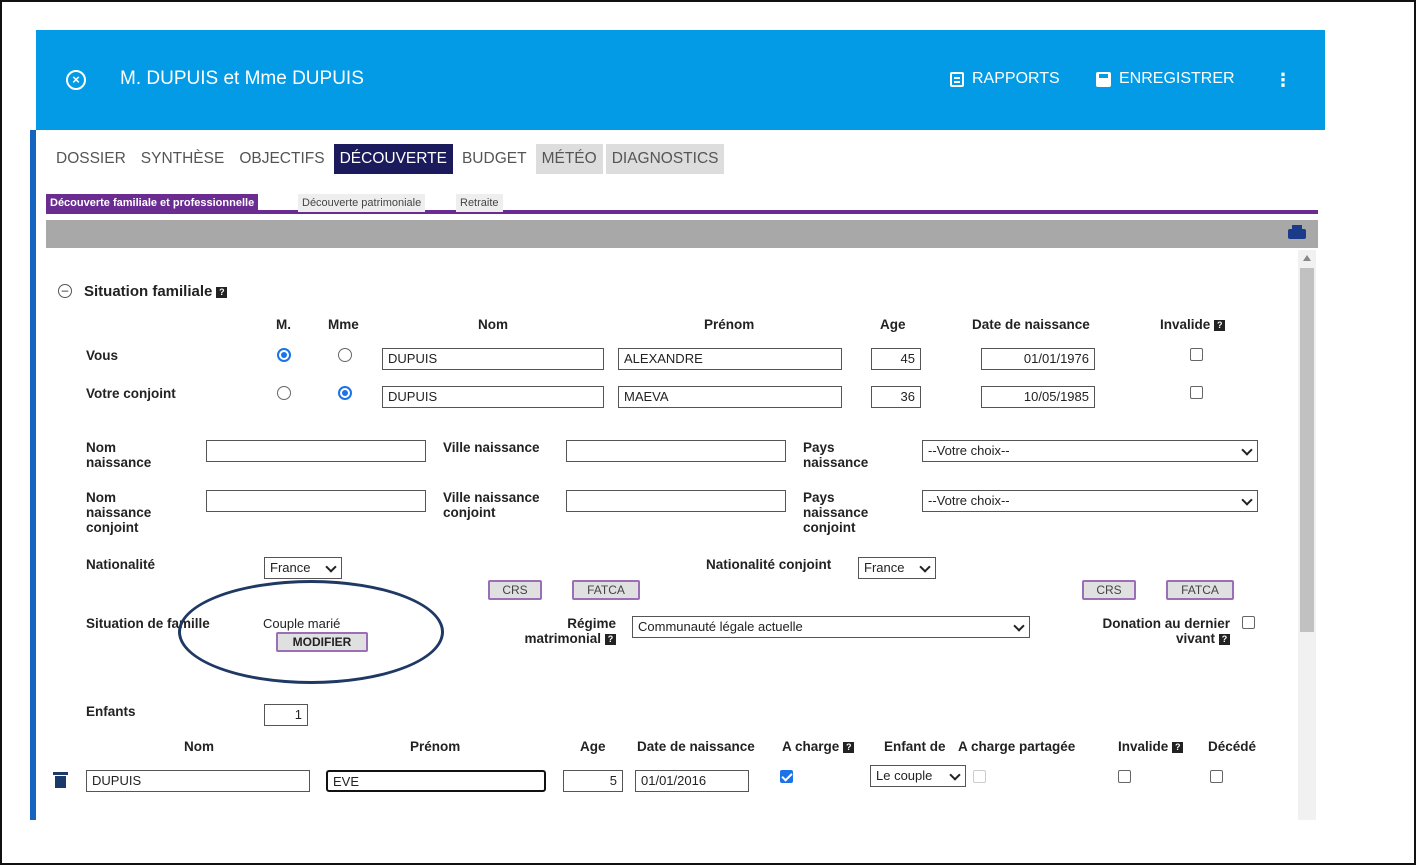 The height and width of the screenshot is (865, 1416). What do you see at coordinates (286, 715) in the screenshot?
I see `enfants-count-input: 1` at bounding box center [286, 715].